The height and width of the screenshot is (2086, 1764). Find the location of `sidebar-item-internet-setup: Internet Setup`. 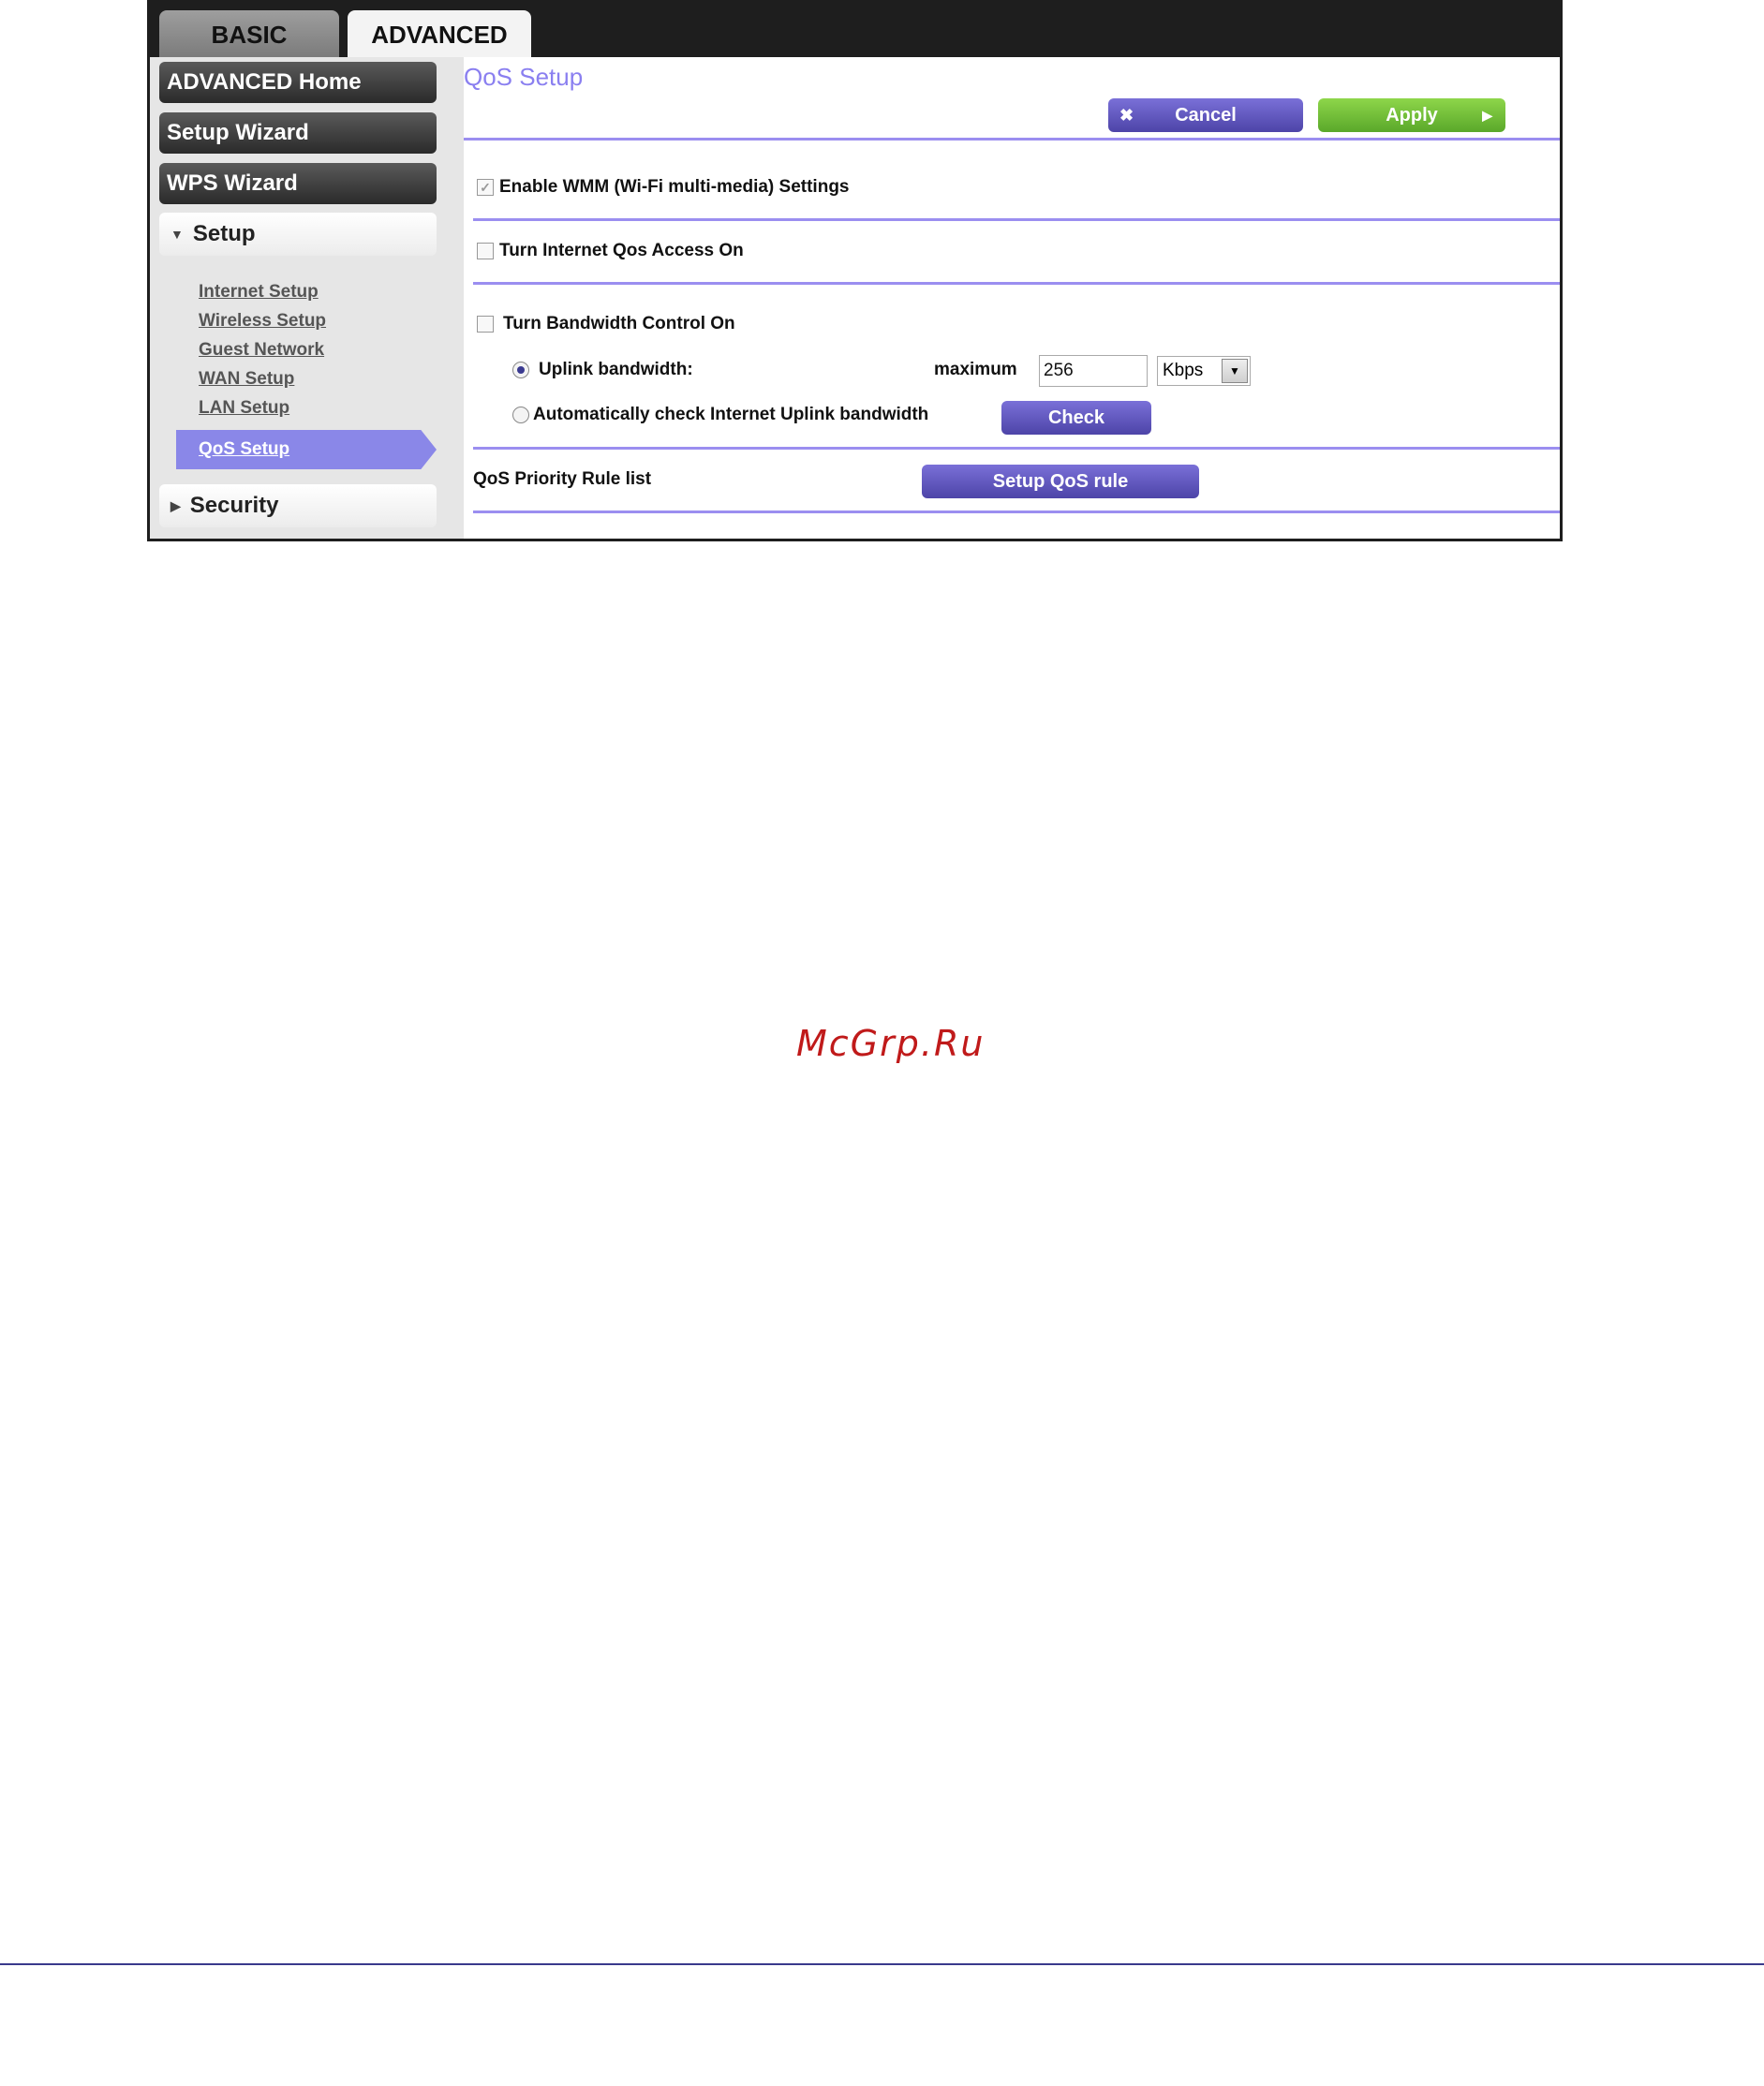

sidebar-item-internet-setup: Internet Setup is located at coordinates (259, 292).